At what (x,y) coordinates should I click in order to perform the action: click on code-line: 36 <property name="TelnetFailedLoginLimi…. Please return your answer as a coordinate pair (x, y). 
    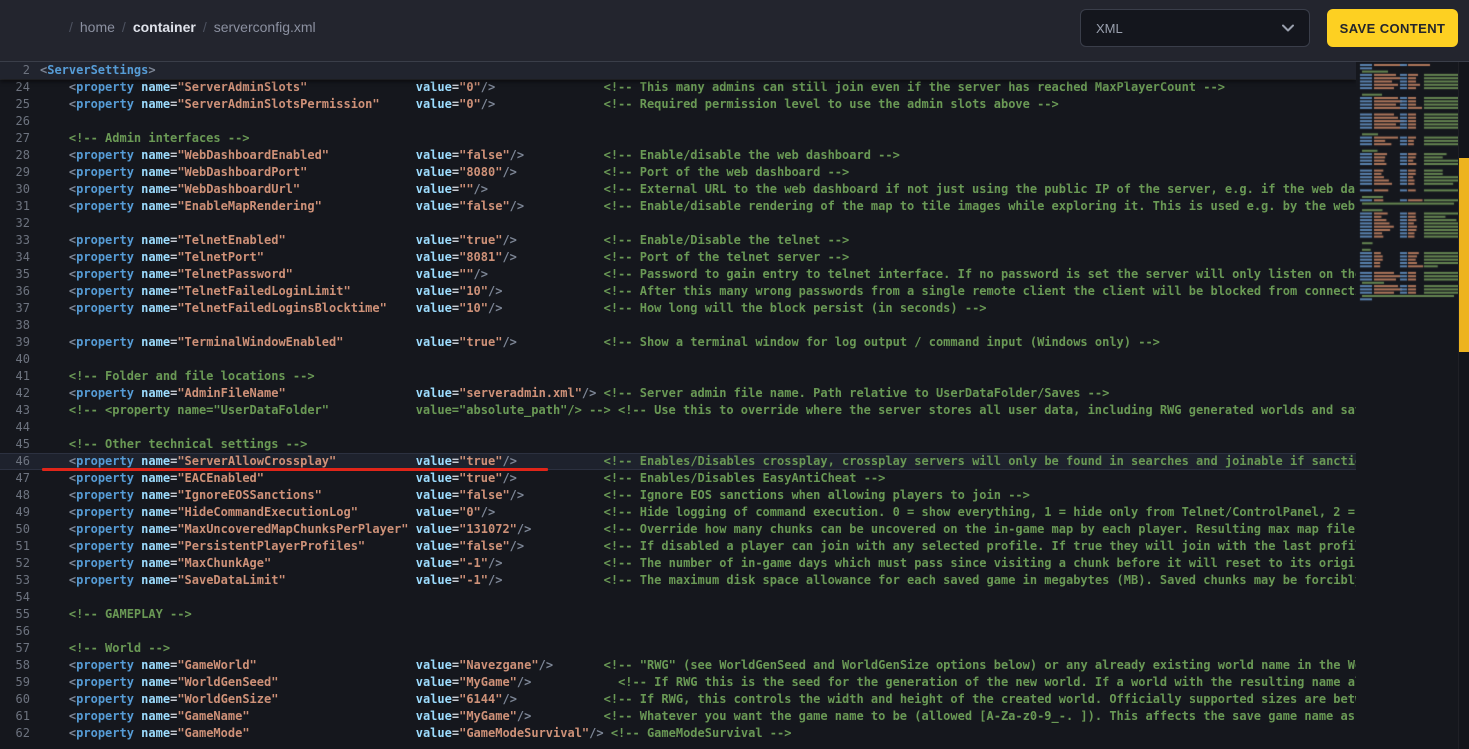
    Looking at the image, I should click on (678, 291).